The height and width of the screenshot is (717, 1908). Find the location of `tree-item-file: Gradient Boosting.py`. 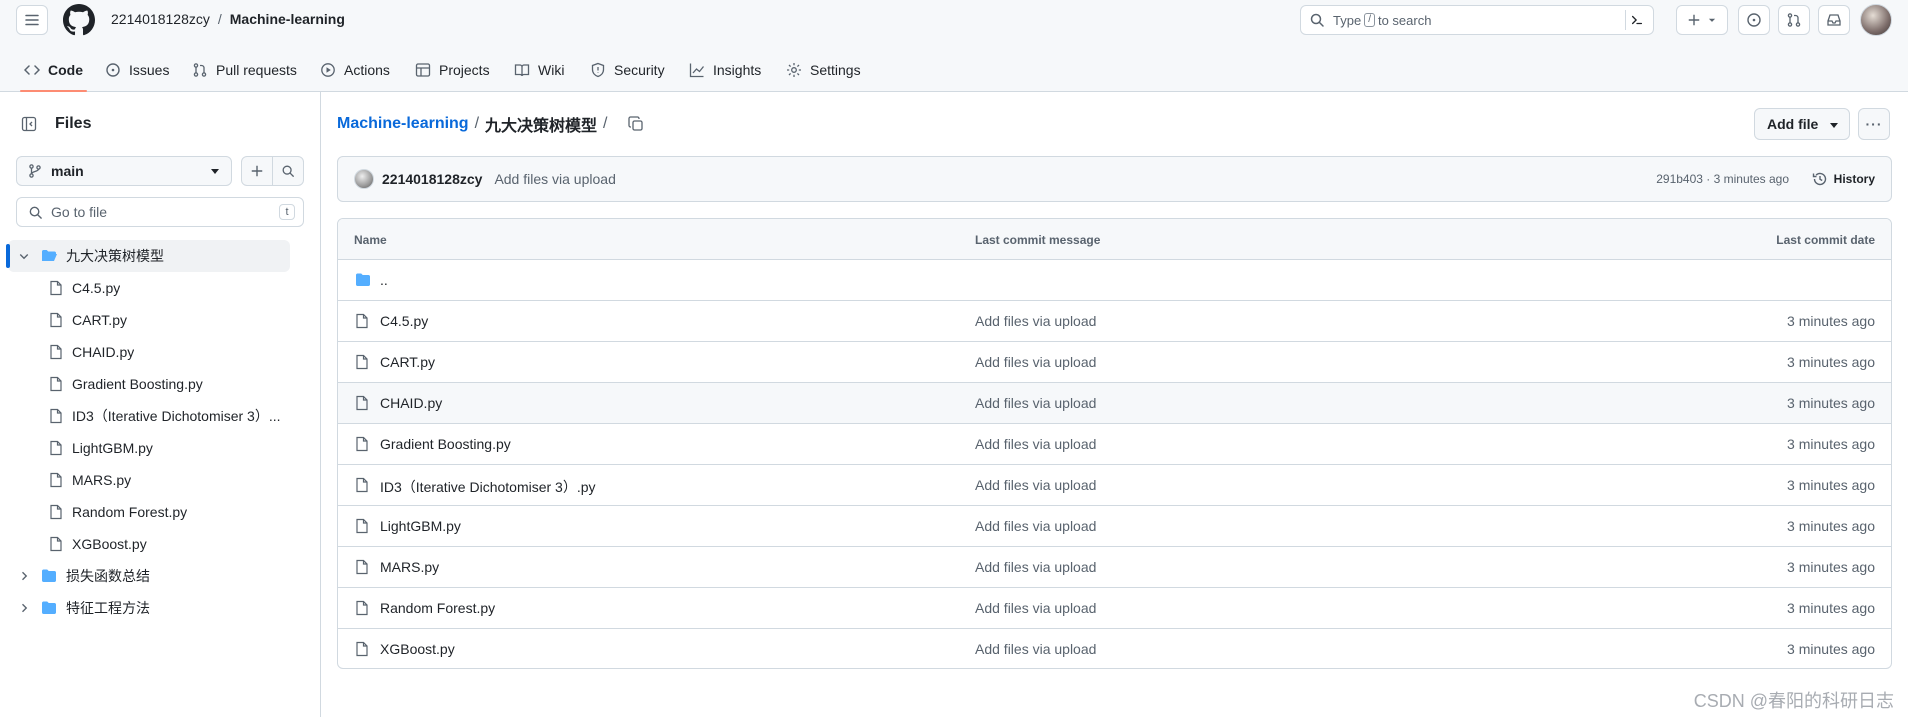

tree-item-file: Gradient Boosting.py is located at coordinates (150, 384).